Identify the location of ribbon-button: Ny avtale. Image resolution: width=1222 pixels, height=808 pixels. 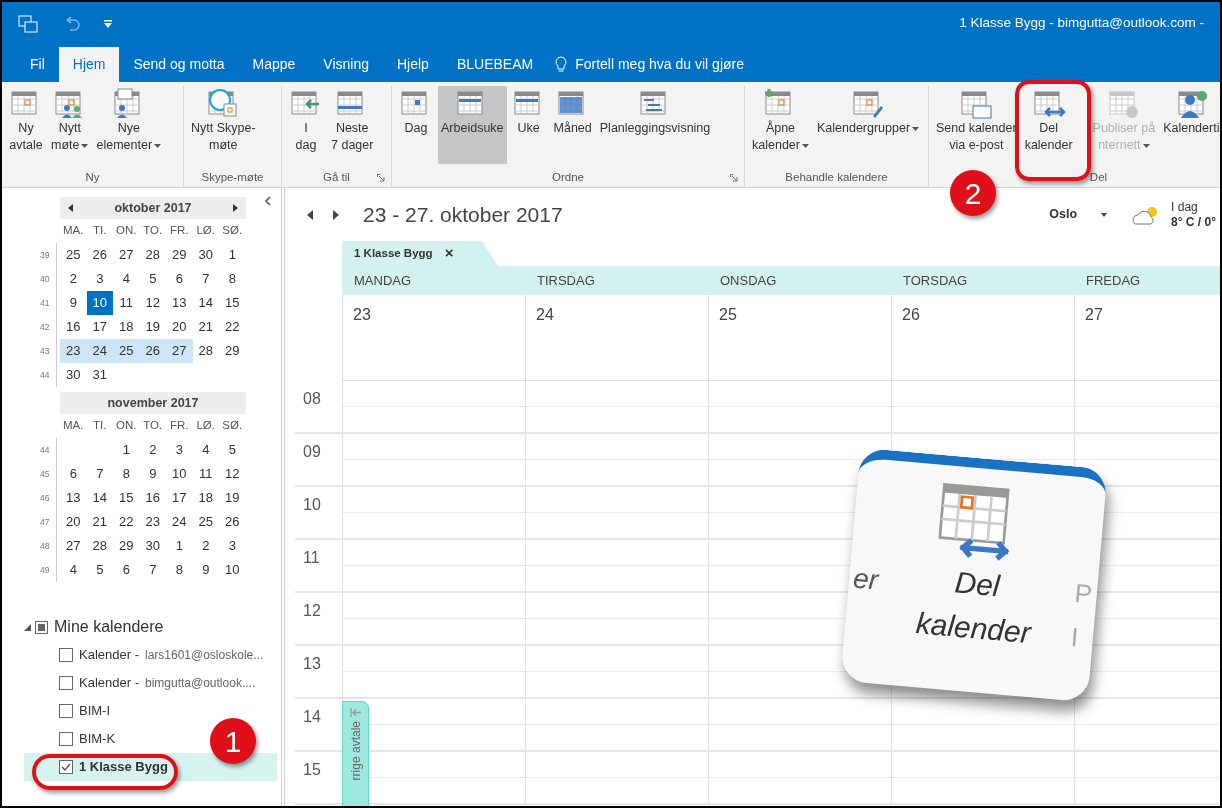
(26, 125).